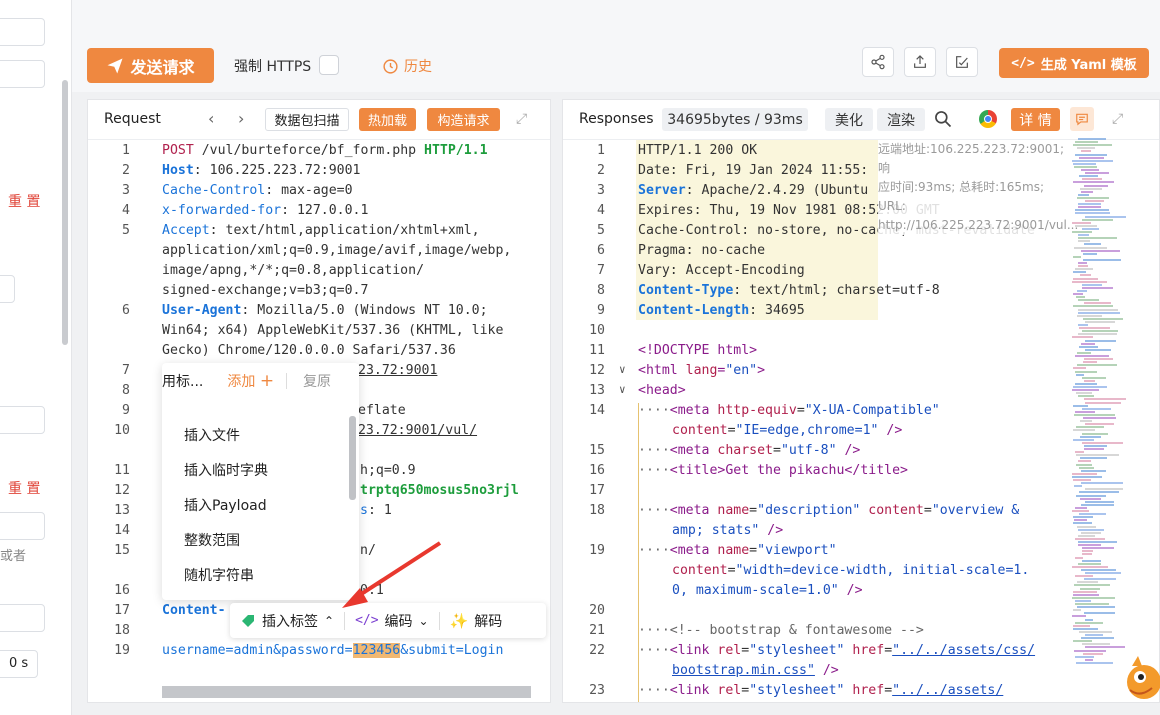 This screenshot has height=715, width=1160. What do you see at coordinates (962, 62) in the screenshot?
I see `import-button` at bounding box center [962, 62].